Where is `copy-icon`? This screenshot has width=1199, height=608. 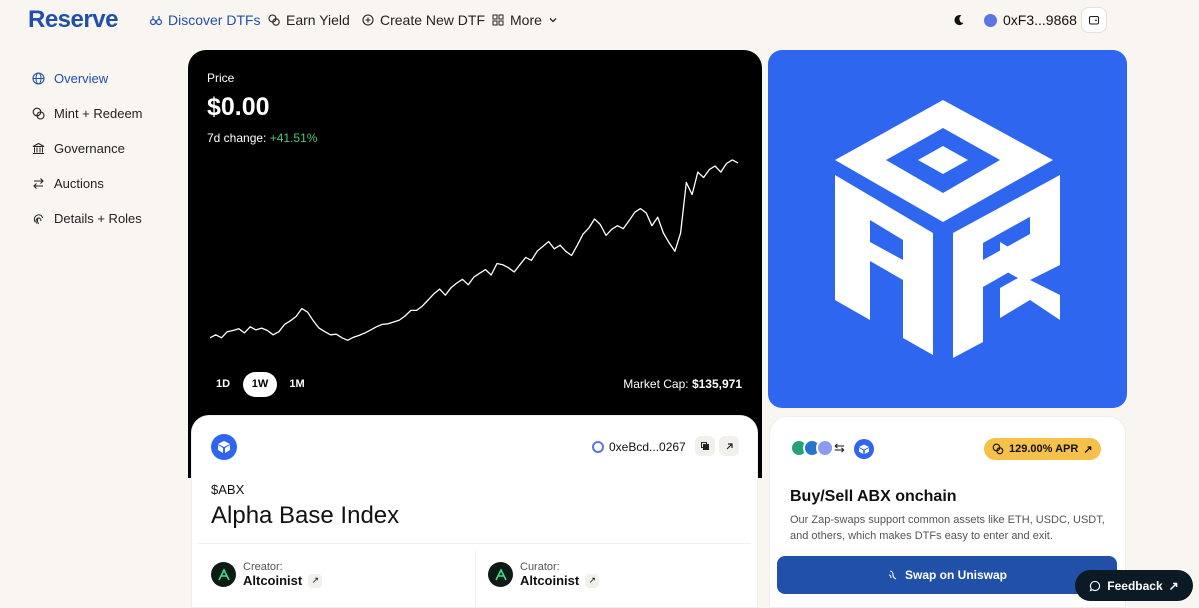
copy-icon is located at coordinates (704, 445).